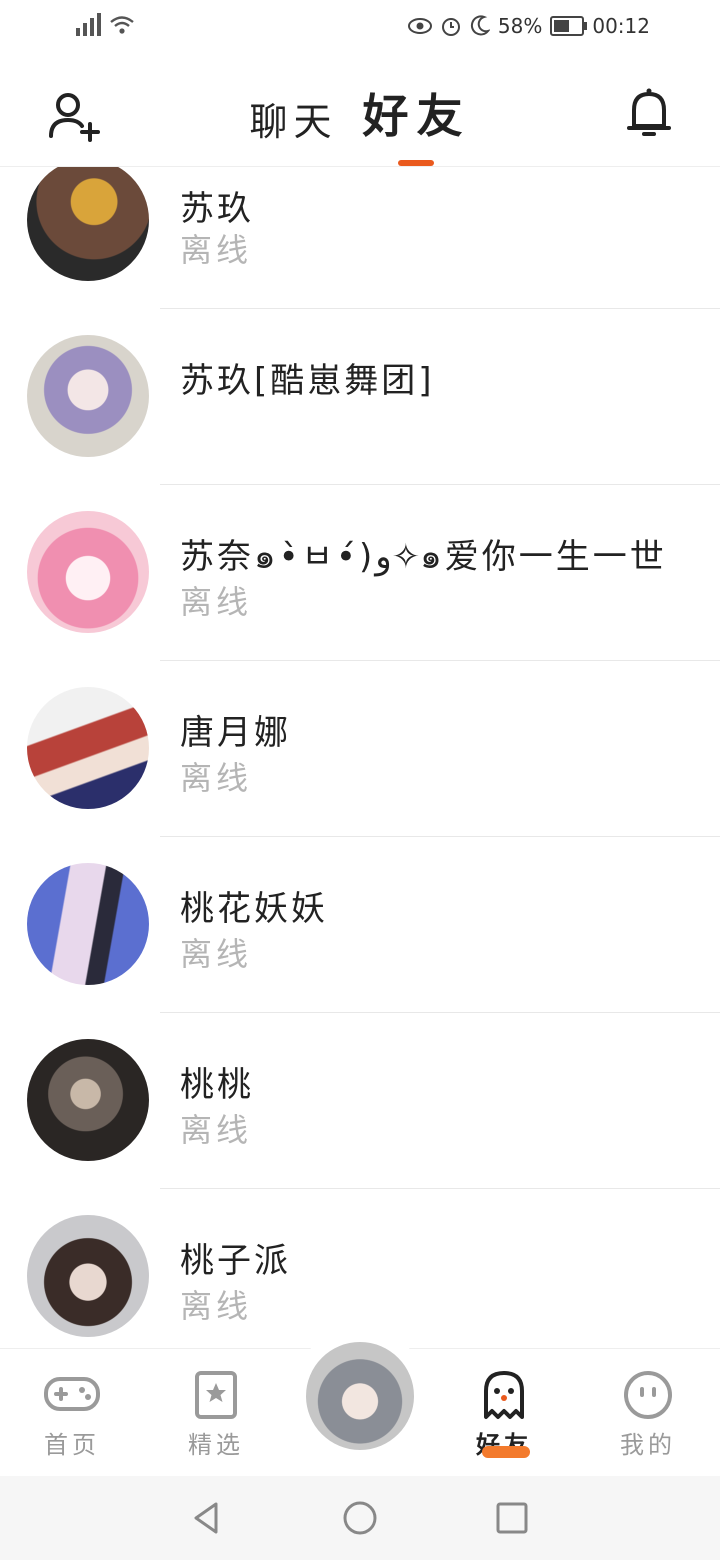 The width and height of the screenshot is (720, 1560). What do you see at coordinates (480, 25) in the screenshot?
I see `moon-icon` at bounding box center [480, 25].